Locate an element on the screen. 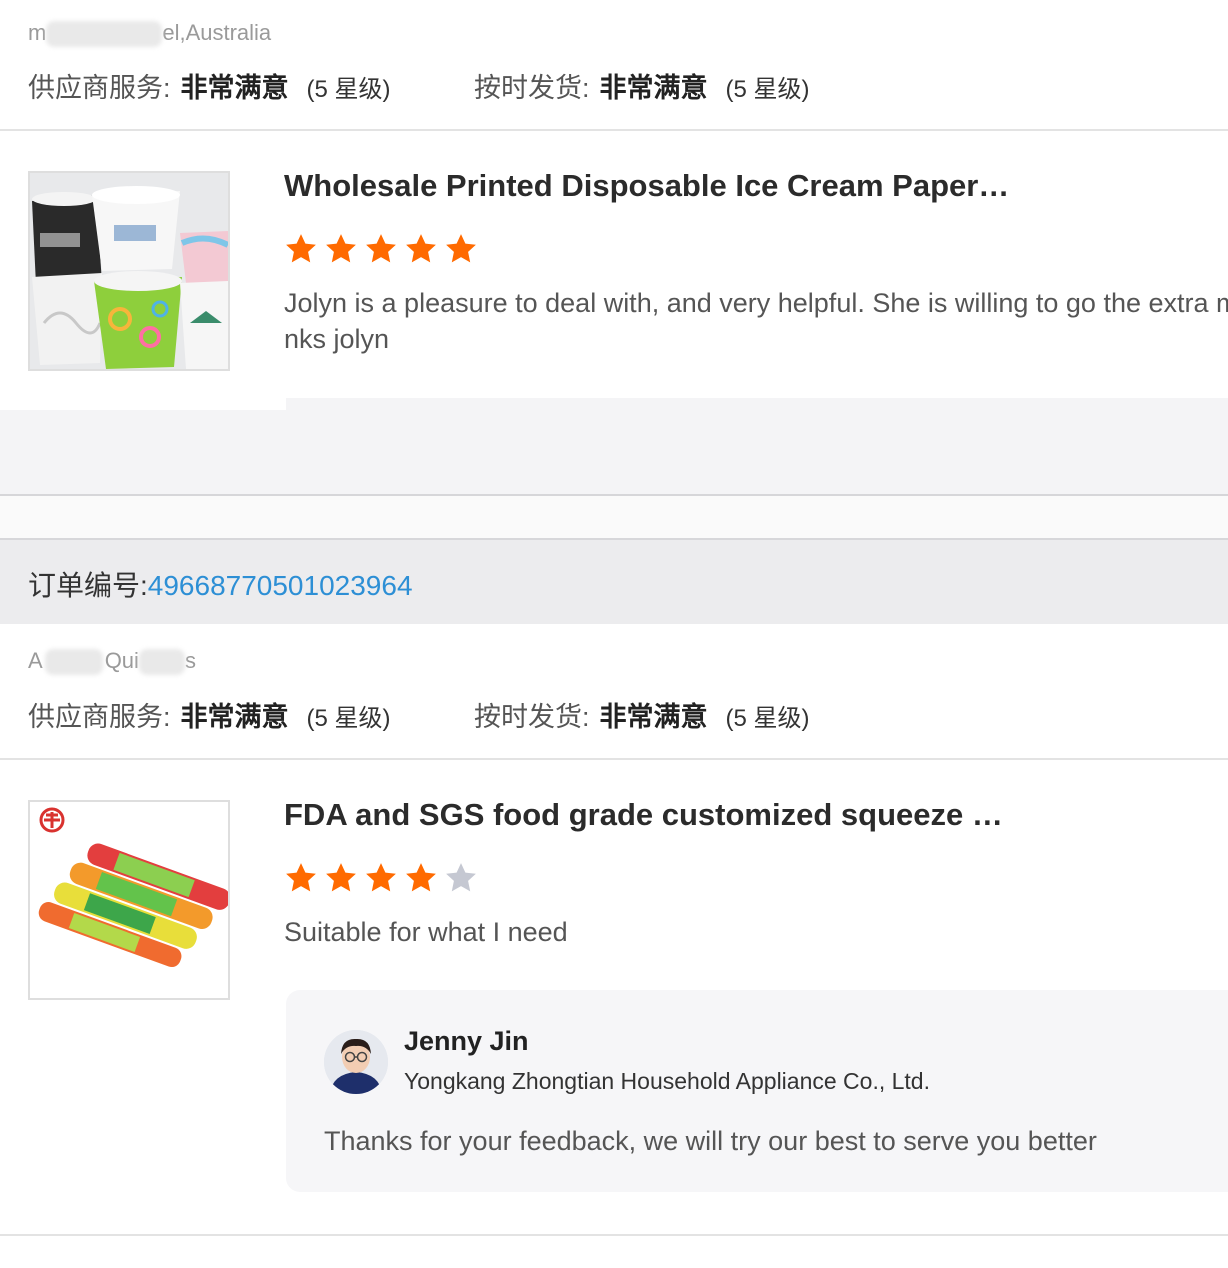 This screenshot has width=1228, height=1268. avatar-image is located at coordinates (356, 1062).